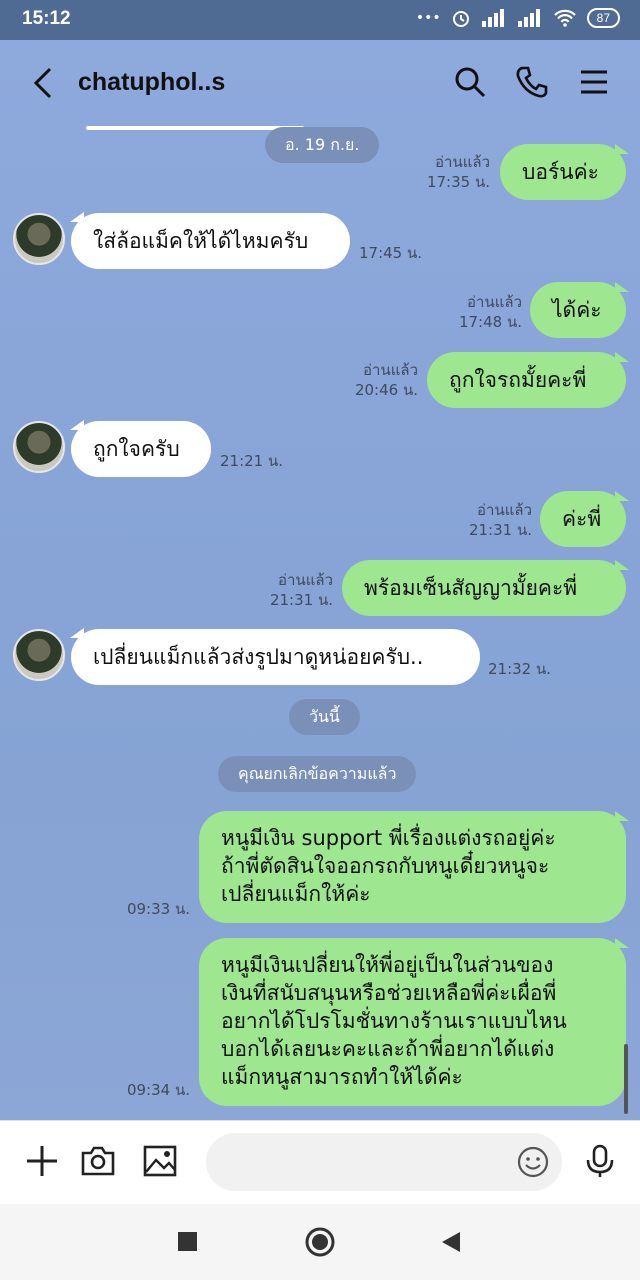 The height and width of the screenshot is (1280, 640). What do you see at coordinates (490, 322) in the screenshot?
I see `message-time: 17:48 น.` at bounding box center [490, 322].